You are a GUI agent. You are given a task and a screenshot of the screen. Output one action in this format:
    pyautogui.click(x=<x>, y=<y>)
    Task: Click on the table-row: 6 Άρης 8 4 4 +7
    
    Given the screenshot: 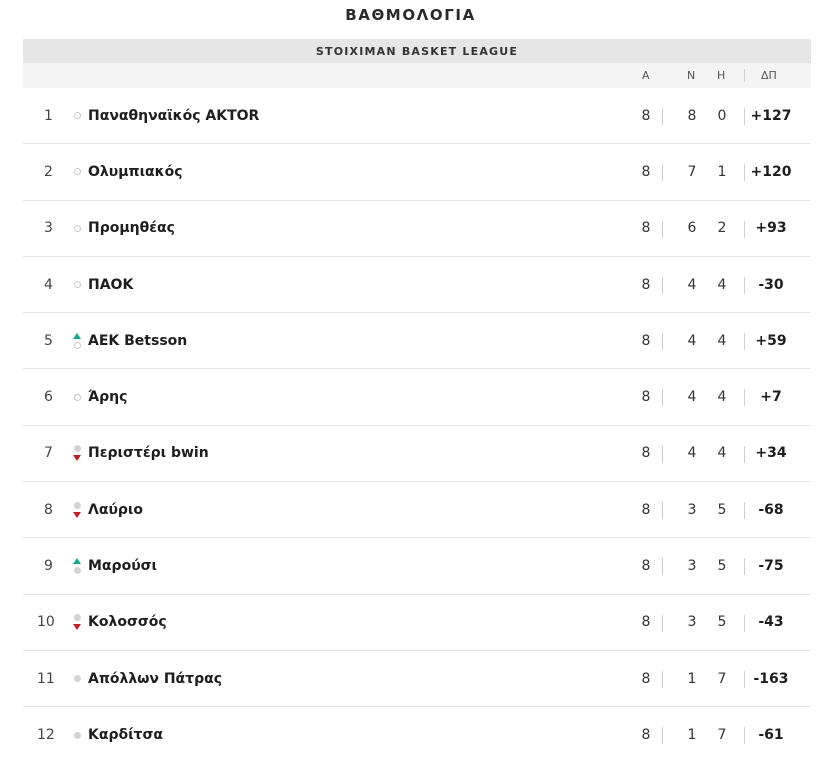 What is the action you would take?
    pyautogui.click(x=417, y=397)
    